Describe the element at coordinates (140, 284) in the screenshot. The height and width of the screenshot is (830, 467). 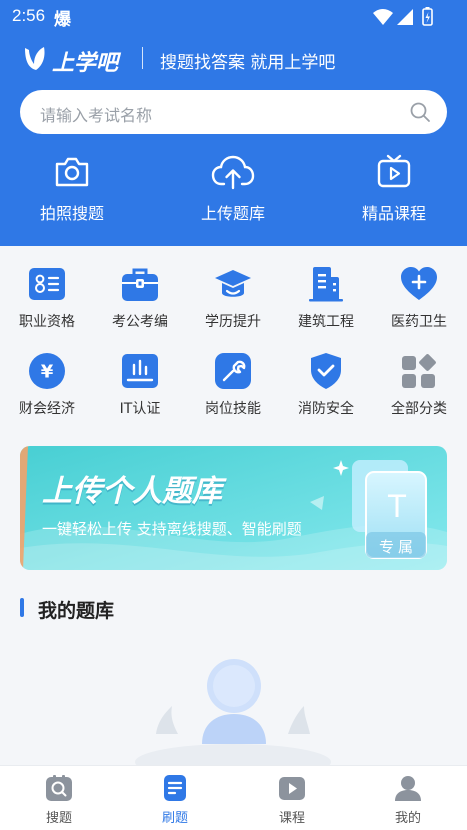
I see `briefcase-icon` at that location.